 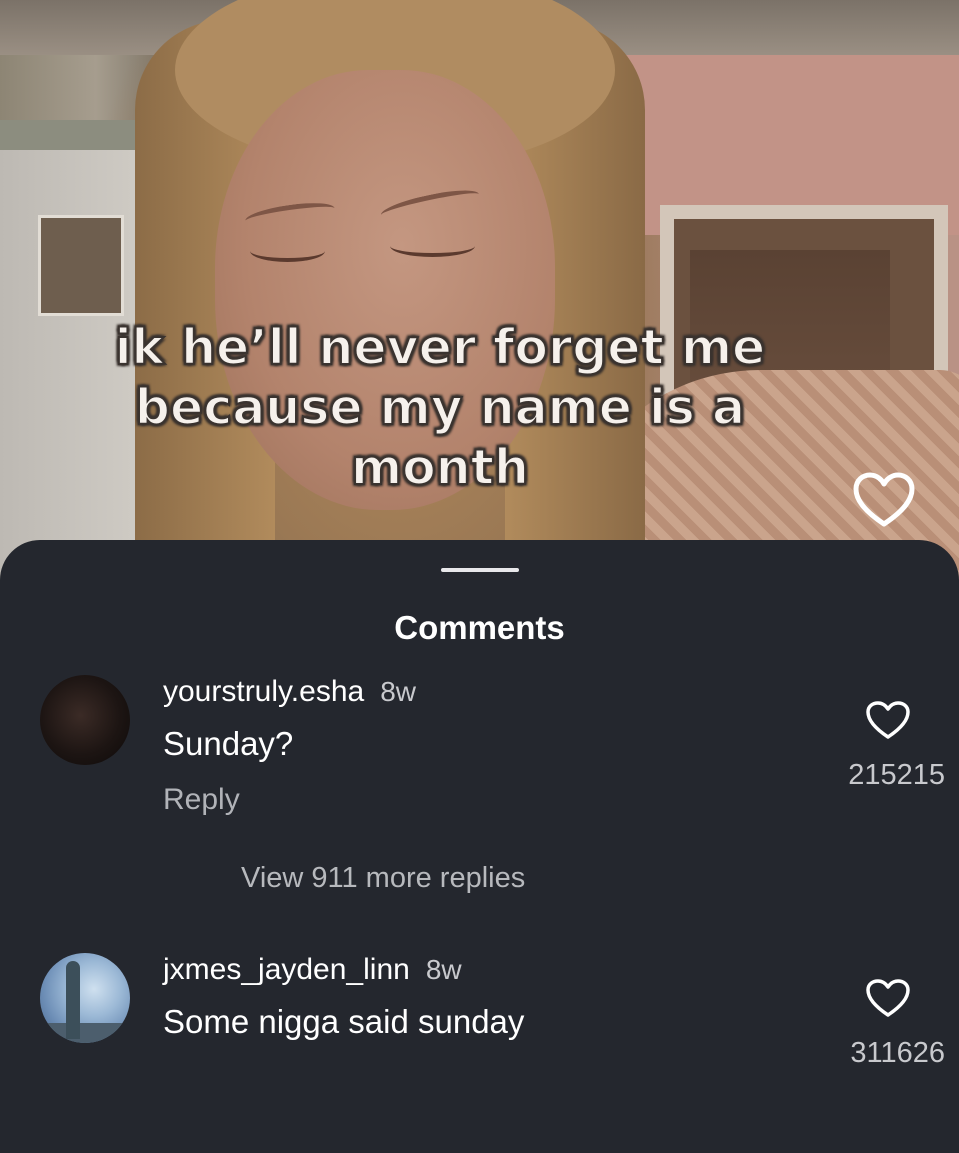 I want to click on username-text: yourstruly.esha, so click(x=263, y=691).